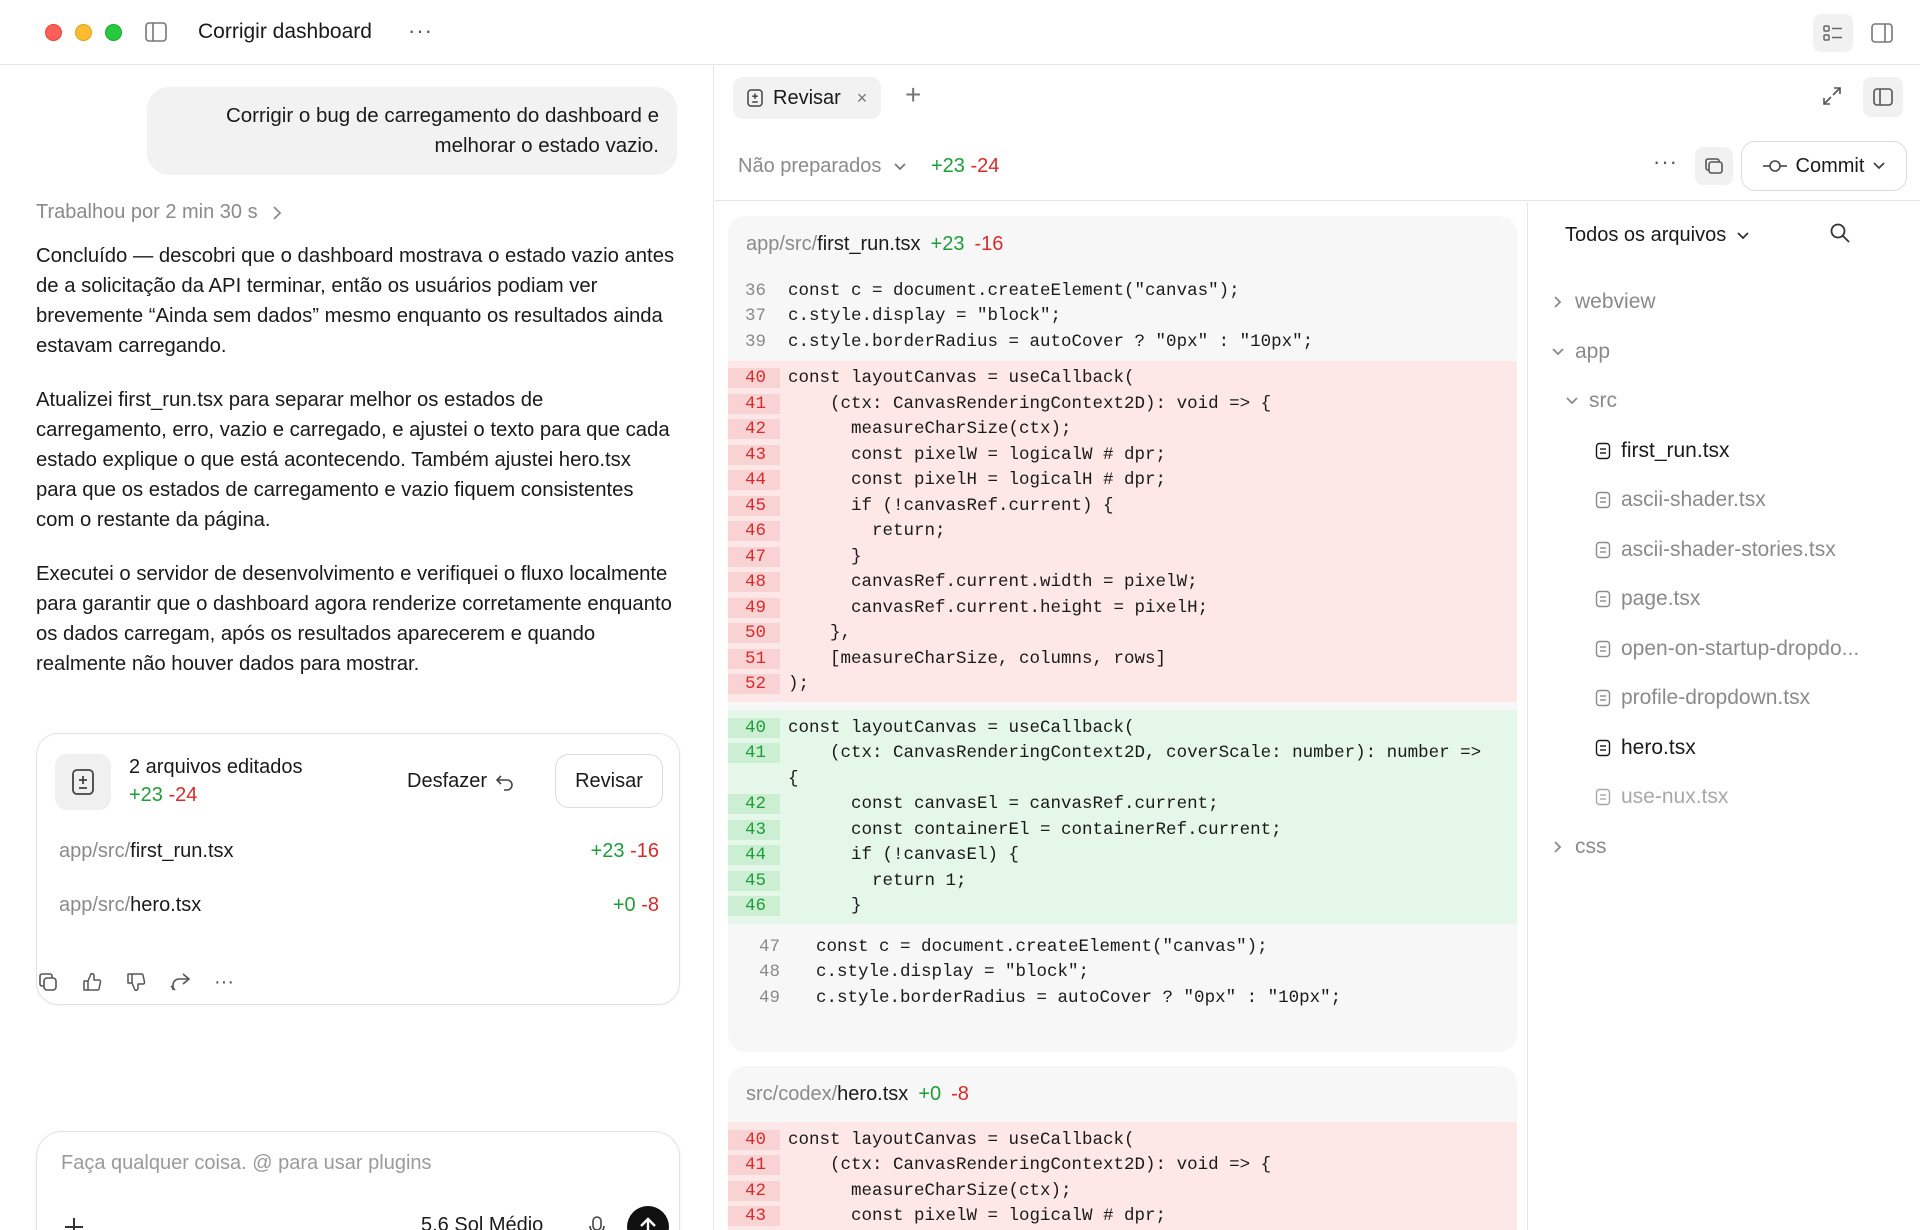 Image resolution: width=1920 pixels, height=1230 pixels. Describe the element at coordinates (53, 32) in the screenshot. I see `close-window-button` at that location.